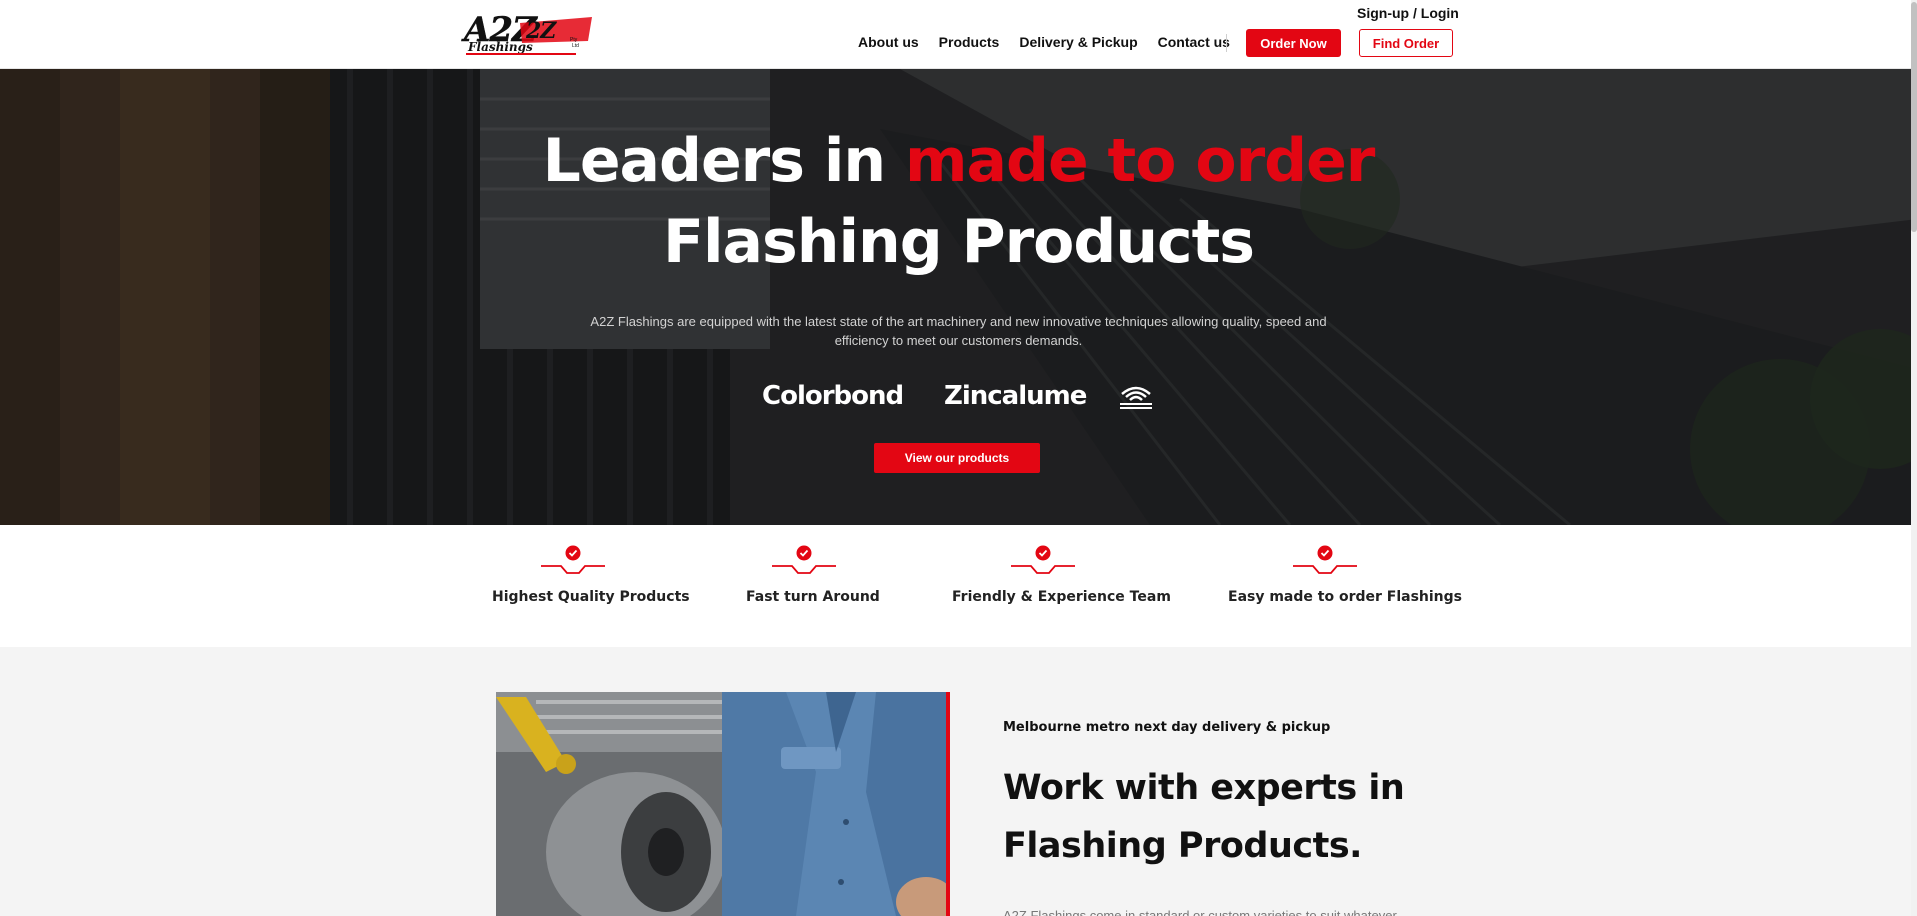 Image resolution: width=1917 pixels, height=916 pixels. What do you see at coordinates (1015, 396) in the screenshot?
I see `zincalume-logo: Zincalume` at bounding box center [1015, 396].